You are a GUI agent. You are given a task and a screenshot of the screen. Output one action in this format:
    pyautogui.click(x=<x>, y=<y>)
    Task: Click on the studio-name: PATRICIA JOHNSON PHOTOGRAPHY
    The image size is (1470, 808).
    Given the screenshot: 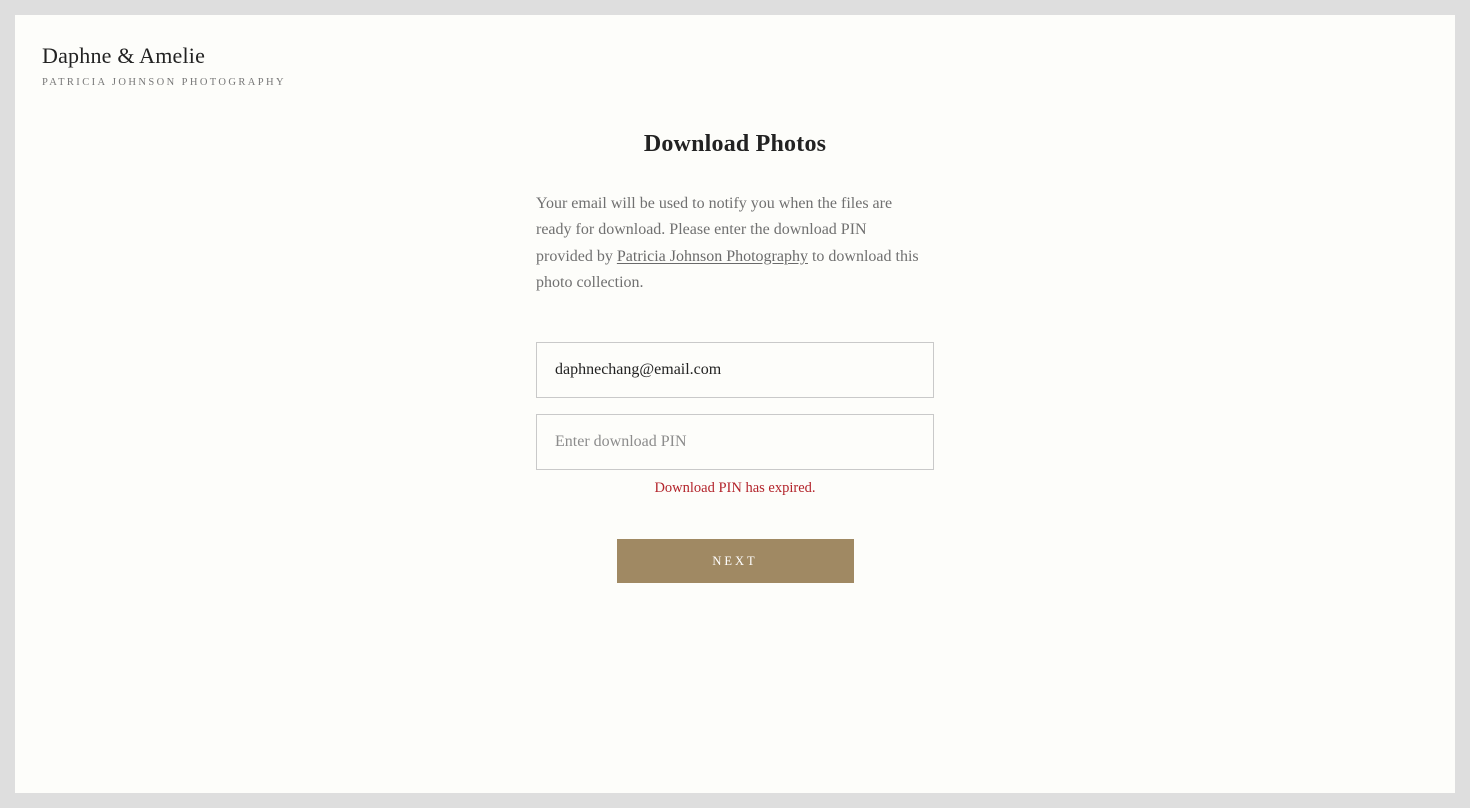 What is the action you would take?
    pyautogui.click(x=164, y=82)
    